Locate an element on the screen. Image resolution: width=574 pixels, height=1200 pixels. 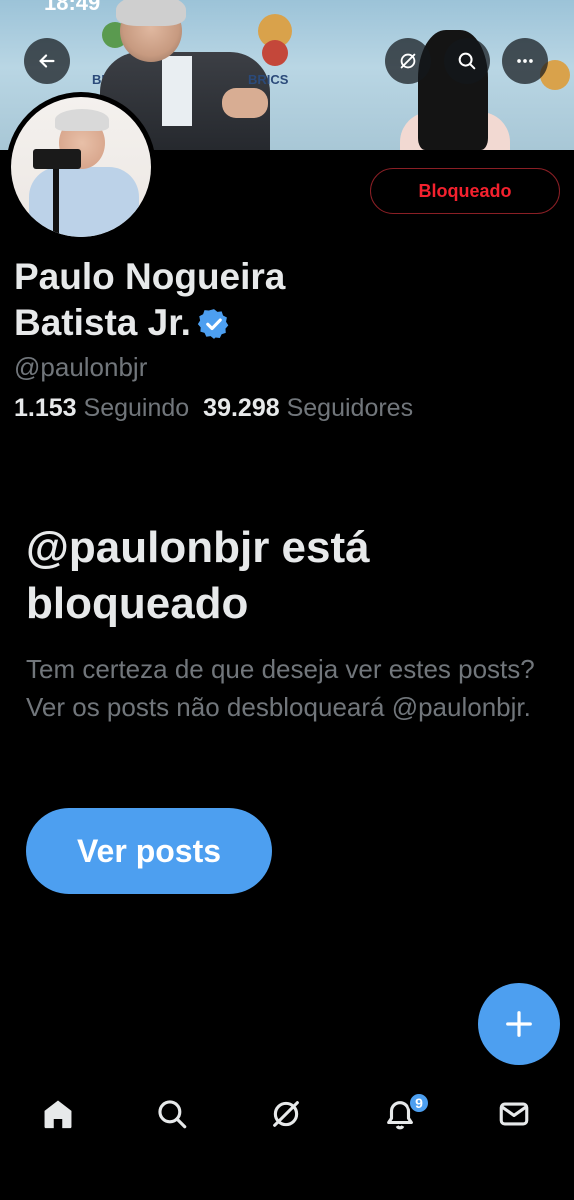
bottom-nav is located at coordinates (287, 1115).